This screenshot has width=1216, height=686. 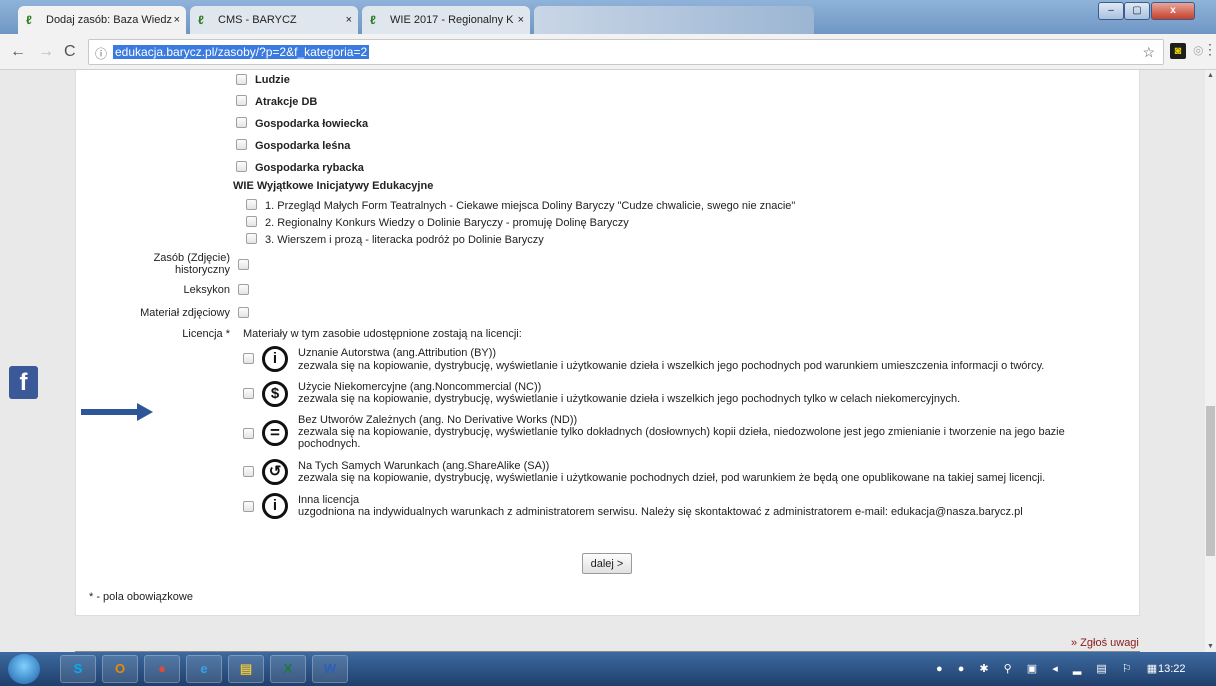 What do you see at coordinates (309, 168) in the screenshot?
I see `category-label: Gospodarka rybacka` at bounding box center [309, 168].